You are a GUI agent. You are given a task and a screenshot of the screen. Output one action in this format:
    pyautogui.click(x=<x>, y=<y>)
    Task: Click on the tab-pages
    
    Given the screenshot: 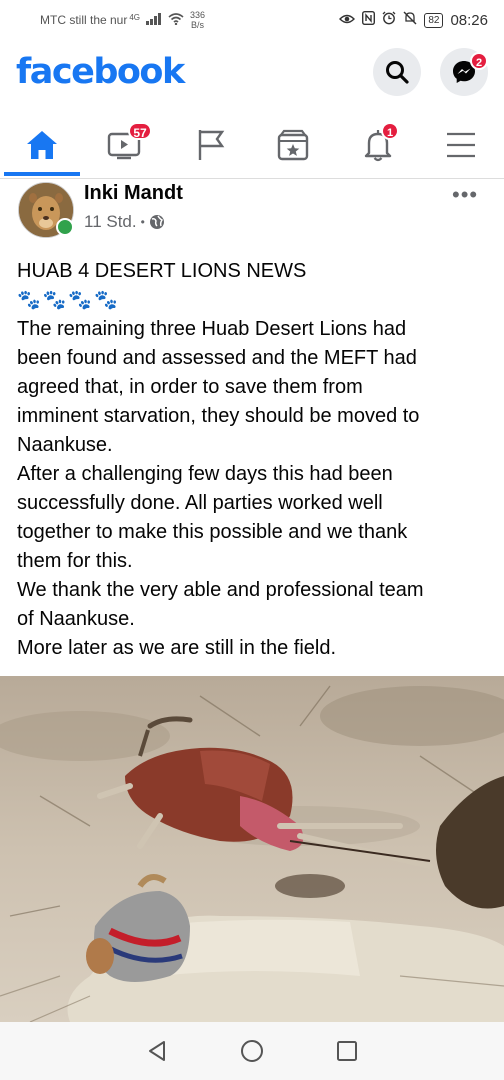 What is the action you would take?
    pyautogui.click(x=211, y=145)
    